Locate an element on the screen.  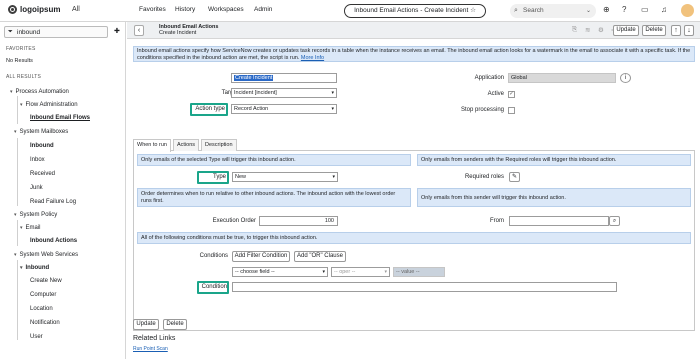
run-point-scan-link: Run Point Scan is located at coordinates (150, 349).